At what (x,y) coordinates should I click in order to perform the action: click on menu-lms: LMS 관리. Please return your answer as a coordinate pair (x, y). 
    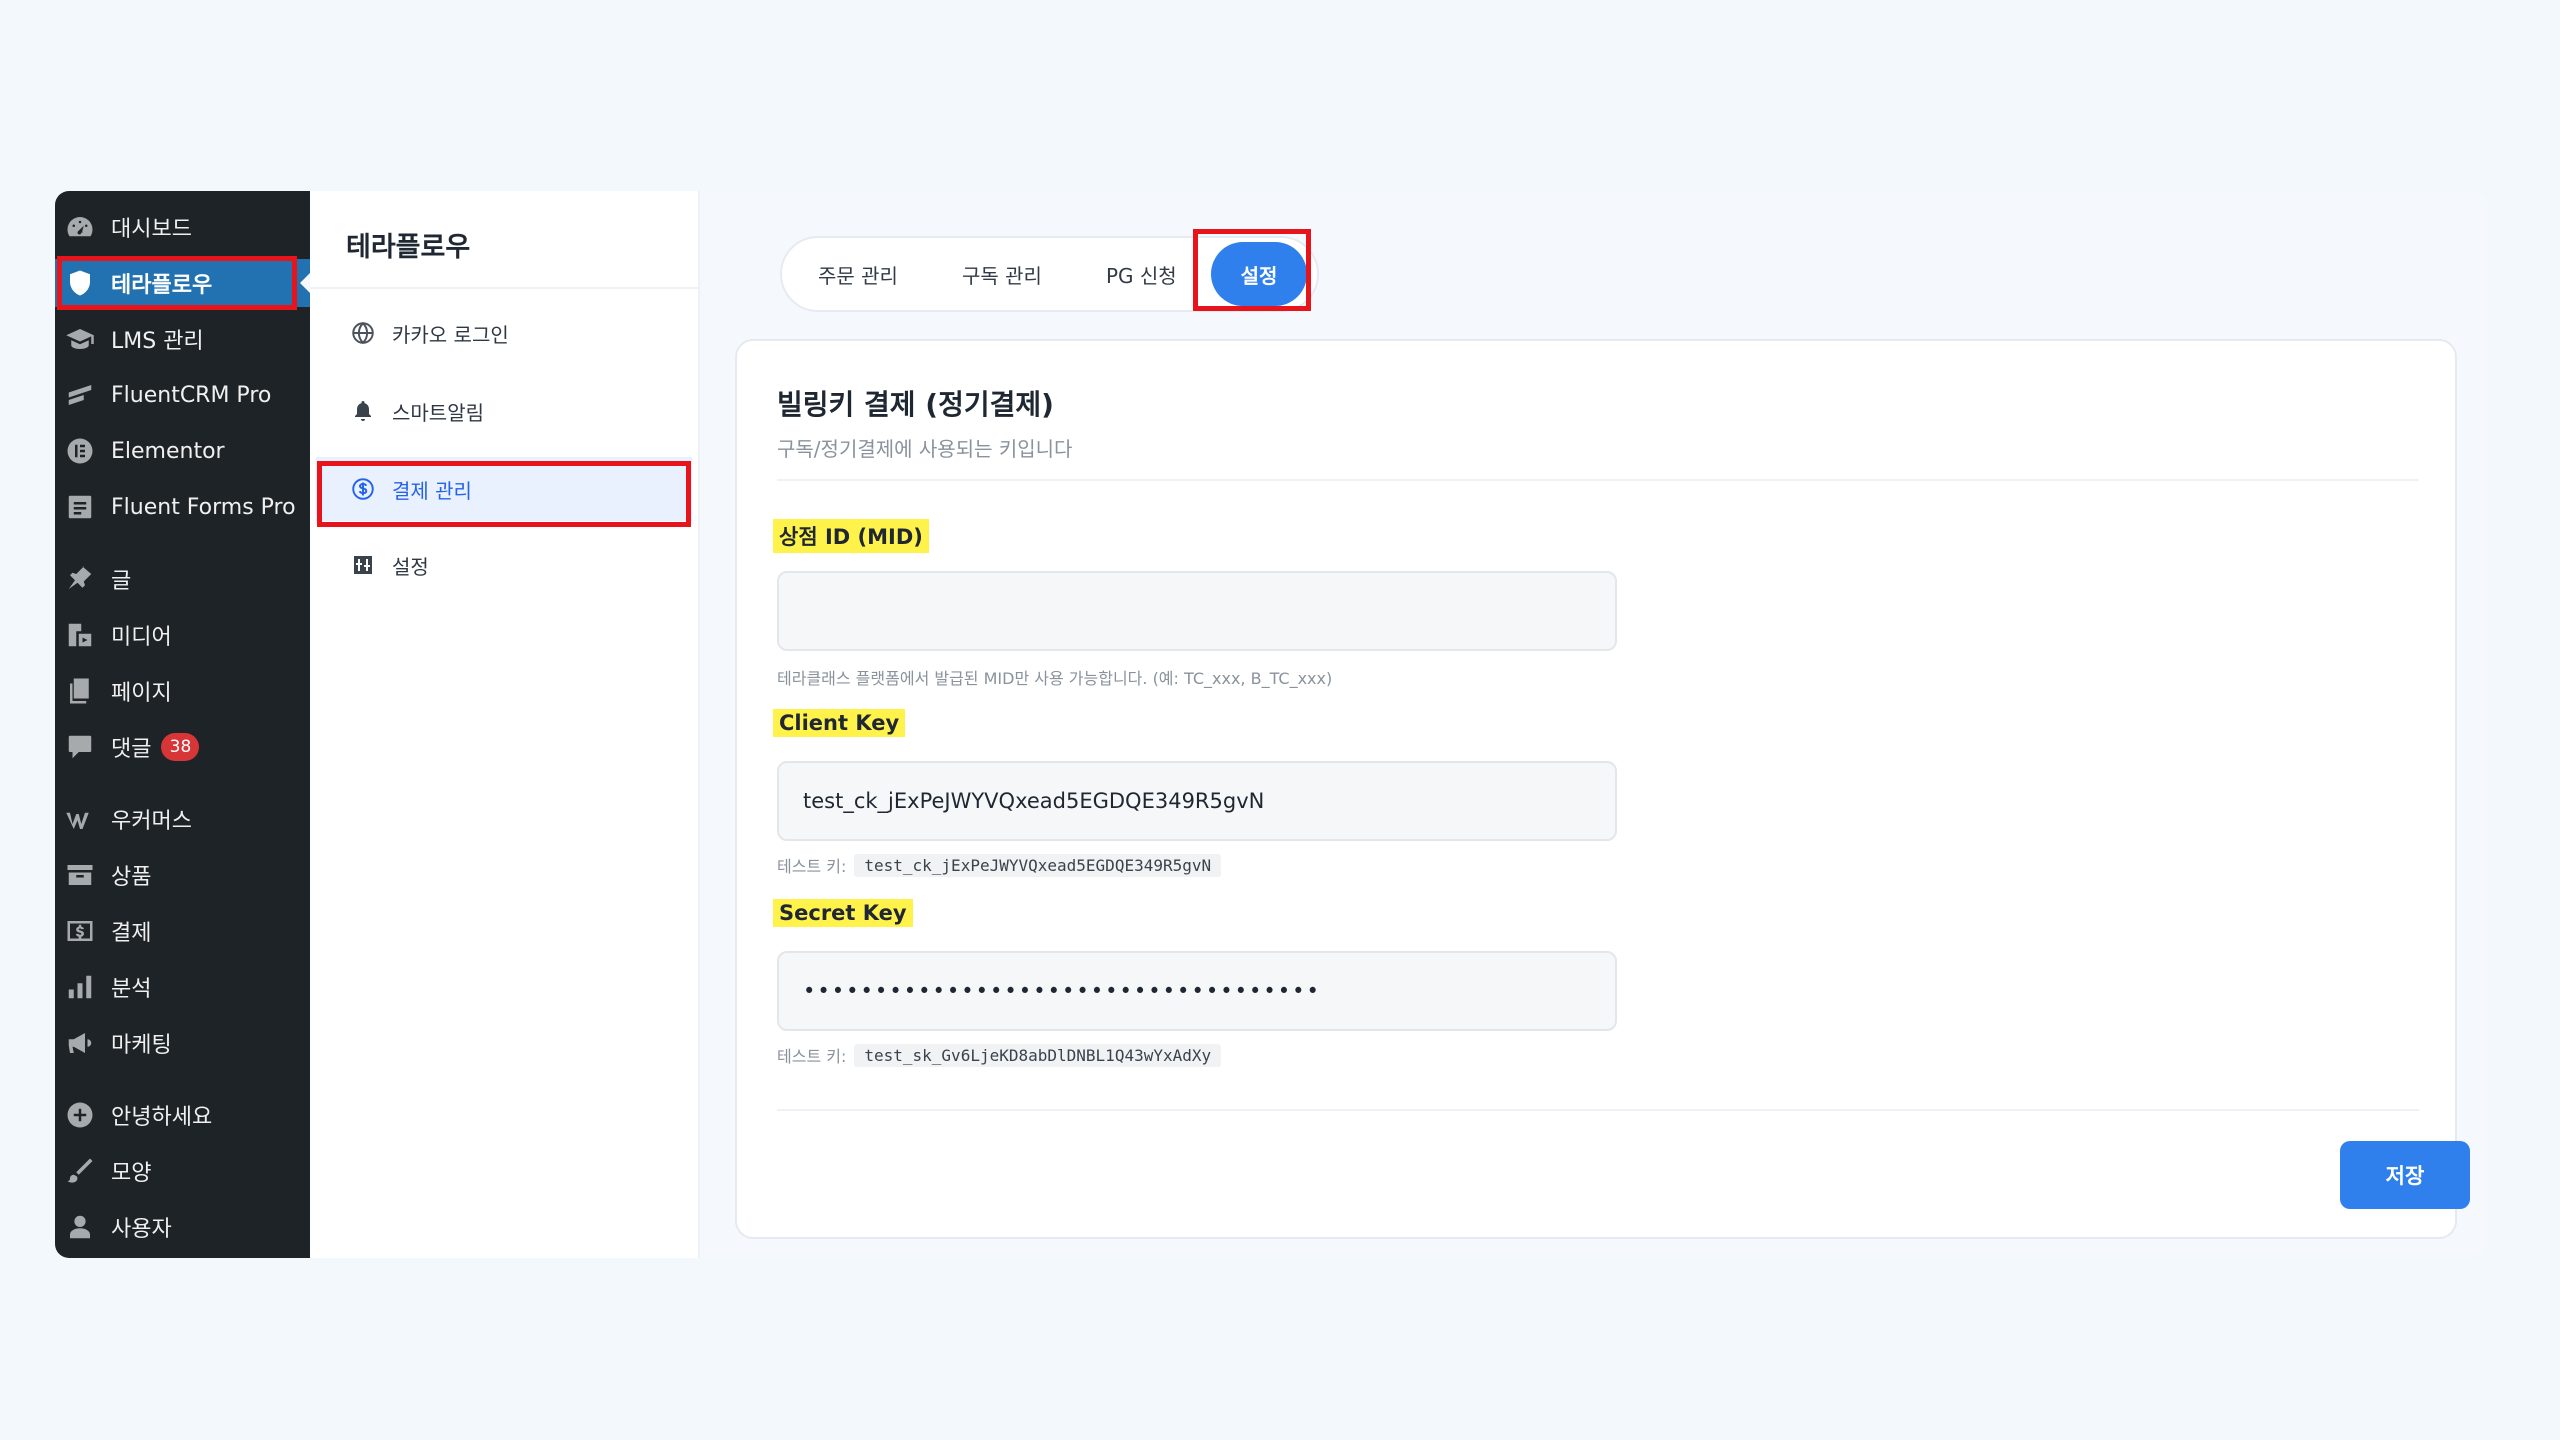
    Looking at the image, I should click on (182, 339).